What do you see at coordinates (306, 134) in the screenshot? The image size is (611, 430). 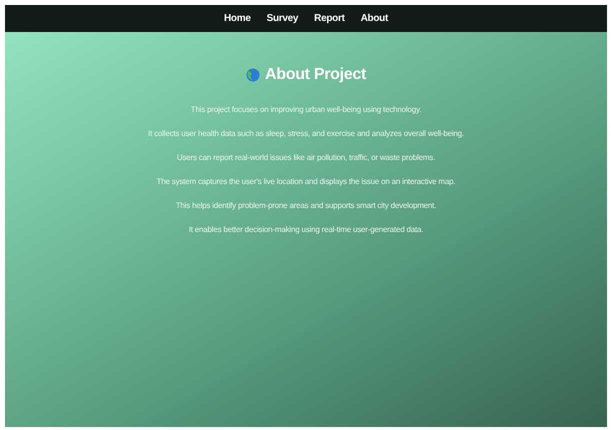 I see `paragraph: It collects user health data such as sleep, stress, and exercise and analyzes overall well-being.` at bounding box center [306, 134].